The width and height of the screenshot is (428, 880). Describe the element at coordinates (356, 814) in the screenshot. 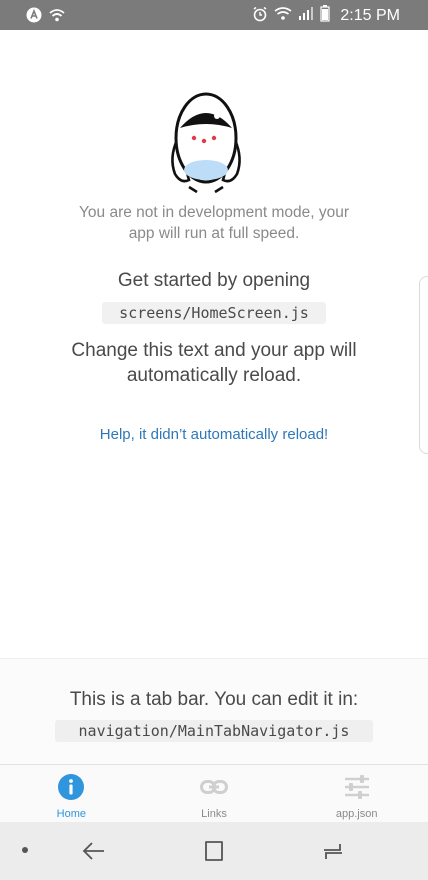

I see `tab-app-json-label: app.json` at that location.